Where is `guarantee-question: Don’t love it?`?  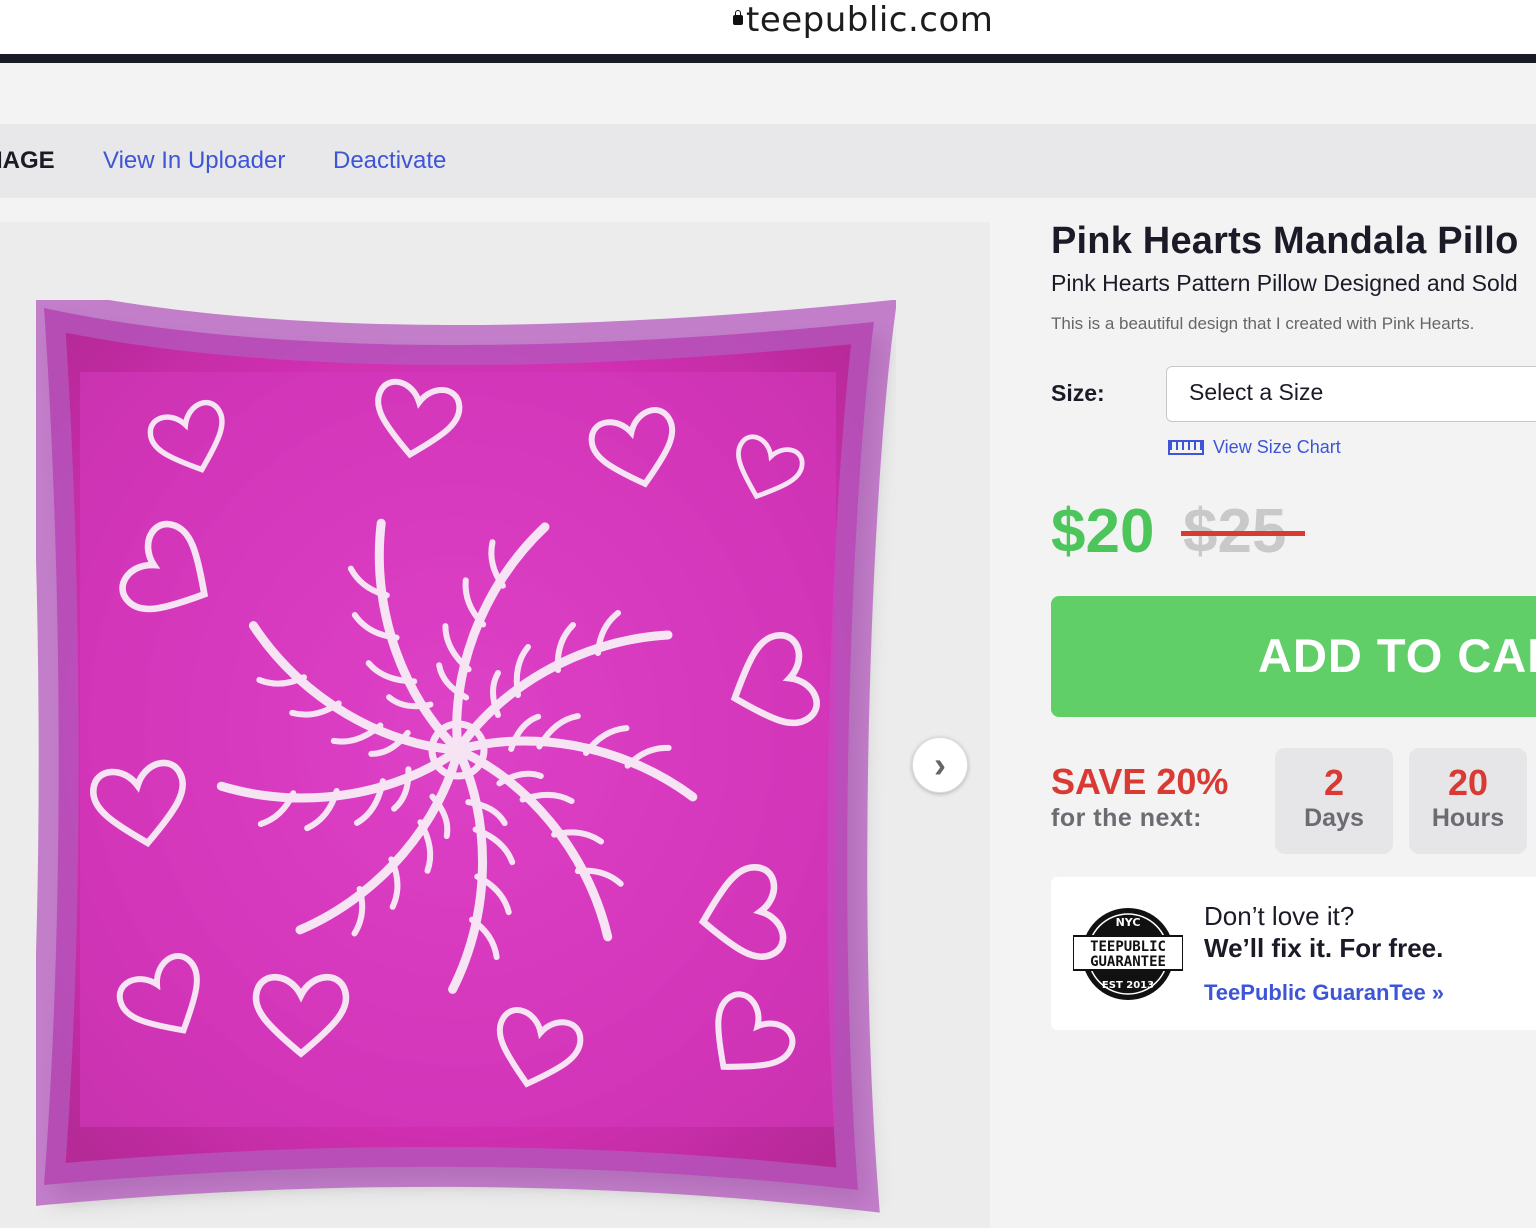 guarantee-question: Don’t love it? is located at coordinates (1279, 916).